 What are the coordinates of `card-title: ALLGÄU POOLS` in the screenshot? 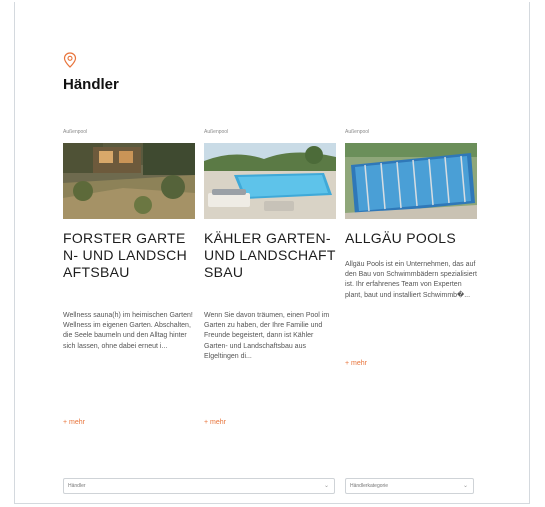 It's located at (411, 238).